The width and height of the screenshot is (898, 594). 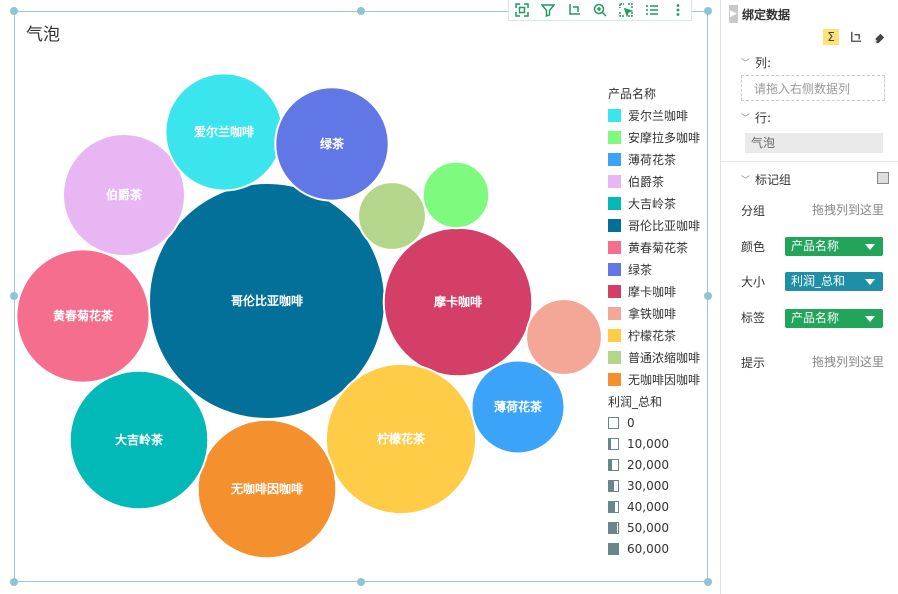 I want to click on columns-drop-zone: 请拖入右侧数据列, so click(x=813, y=88).